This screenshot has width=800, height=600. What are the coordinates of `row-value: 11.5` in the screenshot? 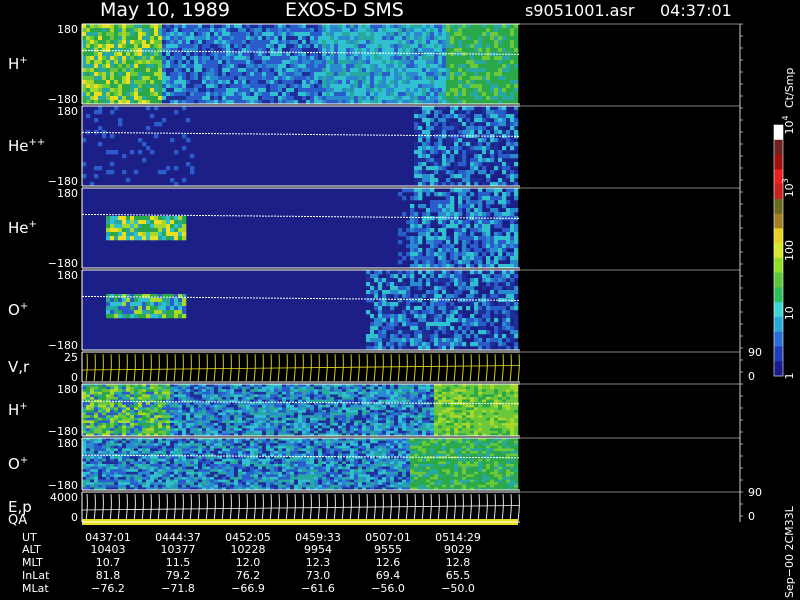 It's located at (178, 562).